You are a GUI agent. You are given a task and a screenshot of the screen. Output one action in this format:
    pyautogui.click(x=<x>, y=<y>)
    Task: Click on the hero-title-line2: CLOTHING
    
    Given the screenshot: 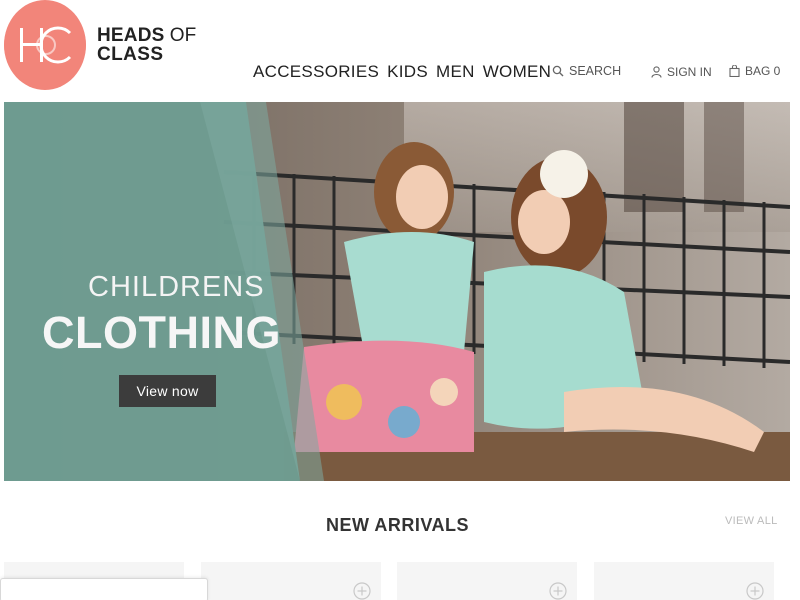 What is the action you would take?
    pyautogui.click(x=161, y=332)
    